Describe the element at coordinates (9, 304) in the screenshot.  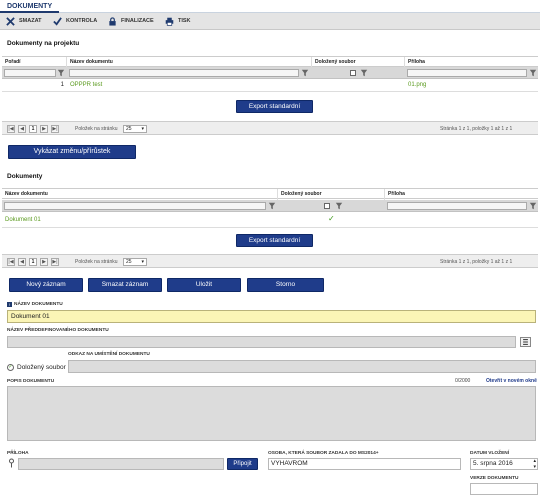
I see `required-icon: !` at that location.